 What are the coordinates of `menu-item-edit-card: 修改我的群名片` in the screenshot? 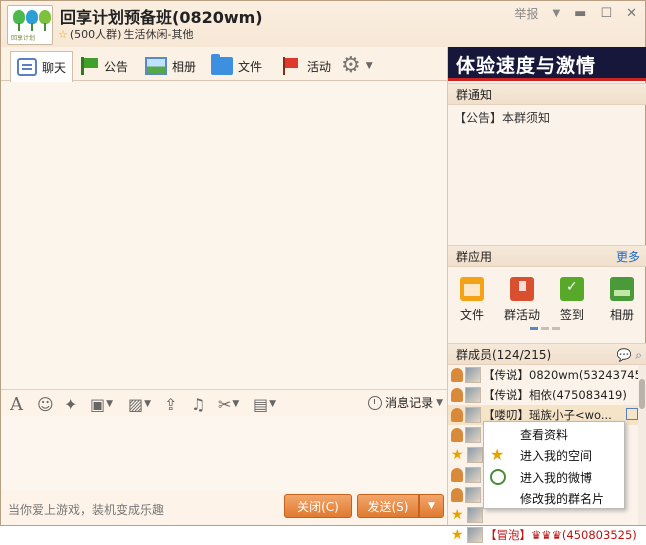 It's located at (562, 498).